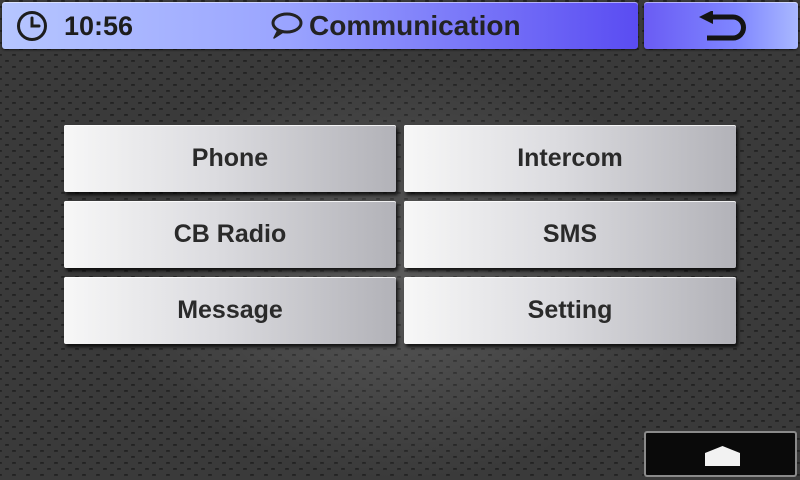  What do you see at coordinates (287, 25) in the screenshot?
I see `chat-bubble-icon` at bounding box center [287, 25].